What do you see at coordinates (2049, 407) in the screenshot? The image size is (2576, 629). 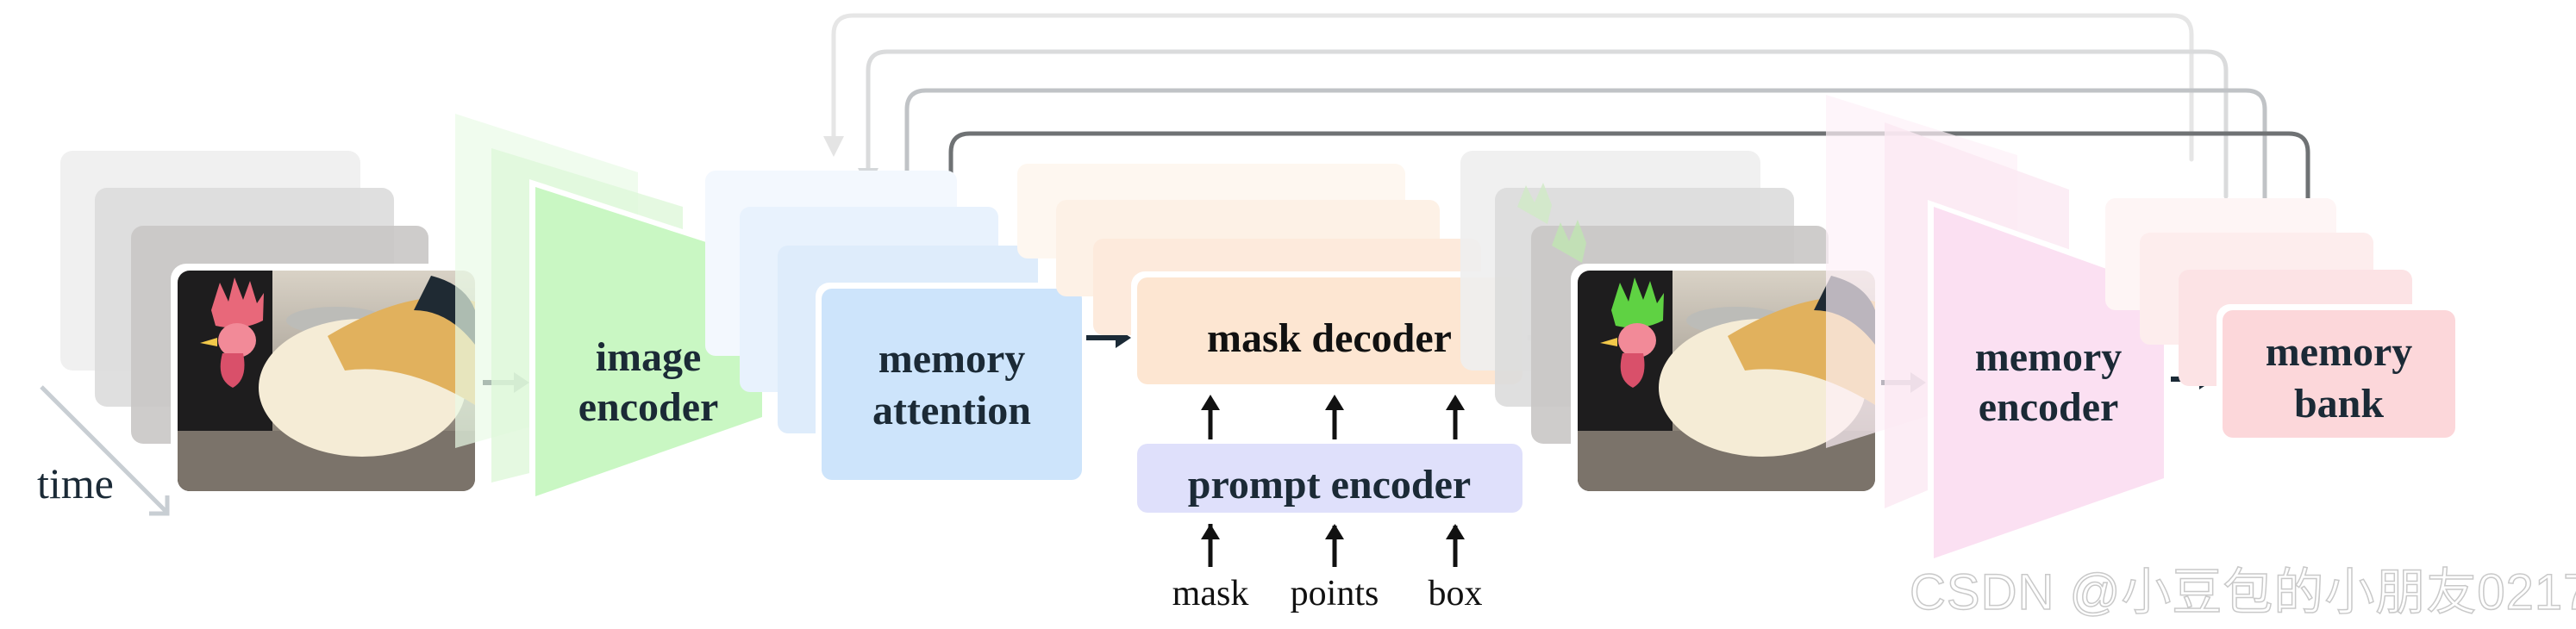 I see `memory-encoder-label-2: encoder` at bounding box center [2049, 407].